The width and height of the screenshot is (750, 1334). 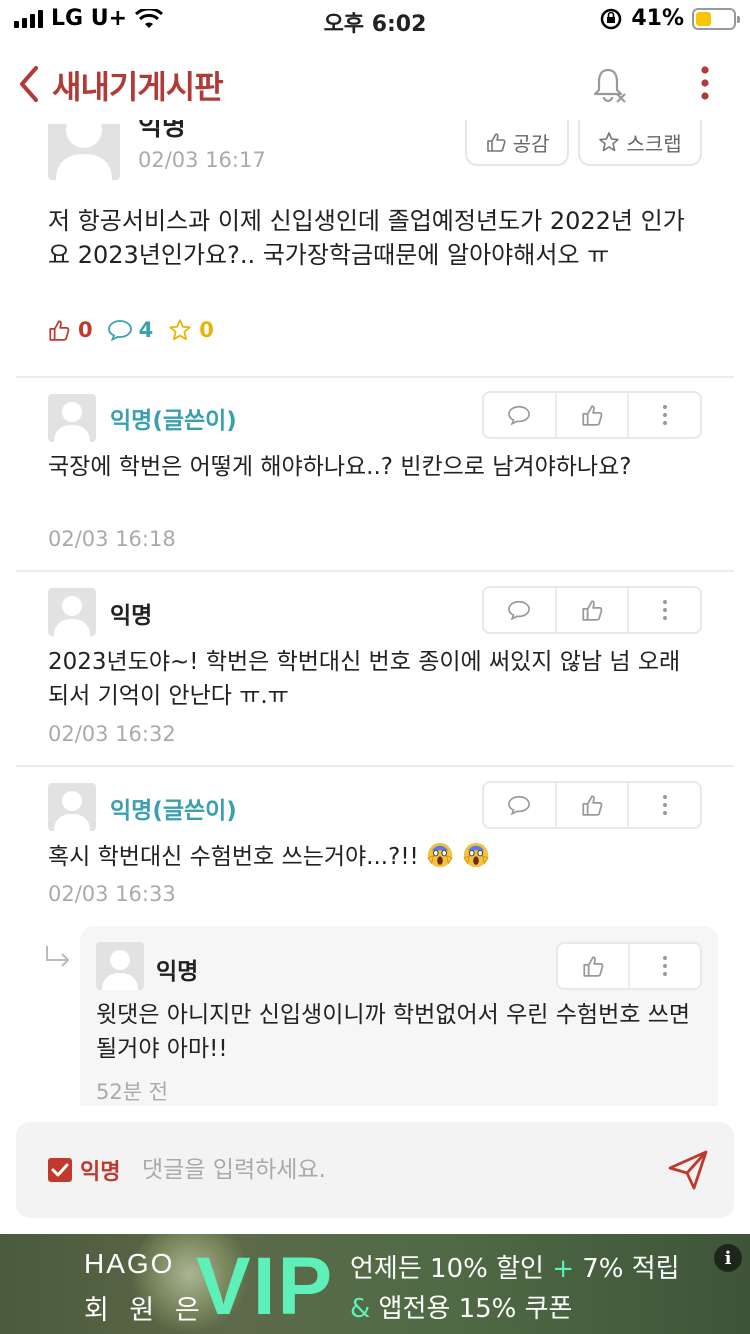 I want to click on post-date: 02/03 16:17, so click(x=202, y=160).